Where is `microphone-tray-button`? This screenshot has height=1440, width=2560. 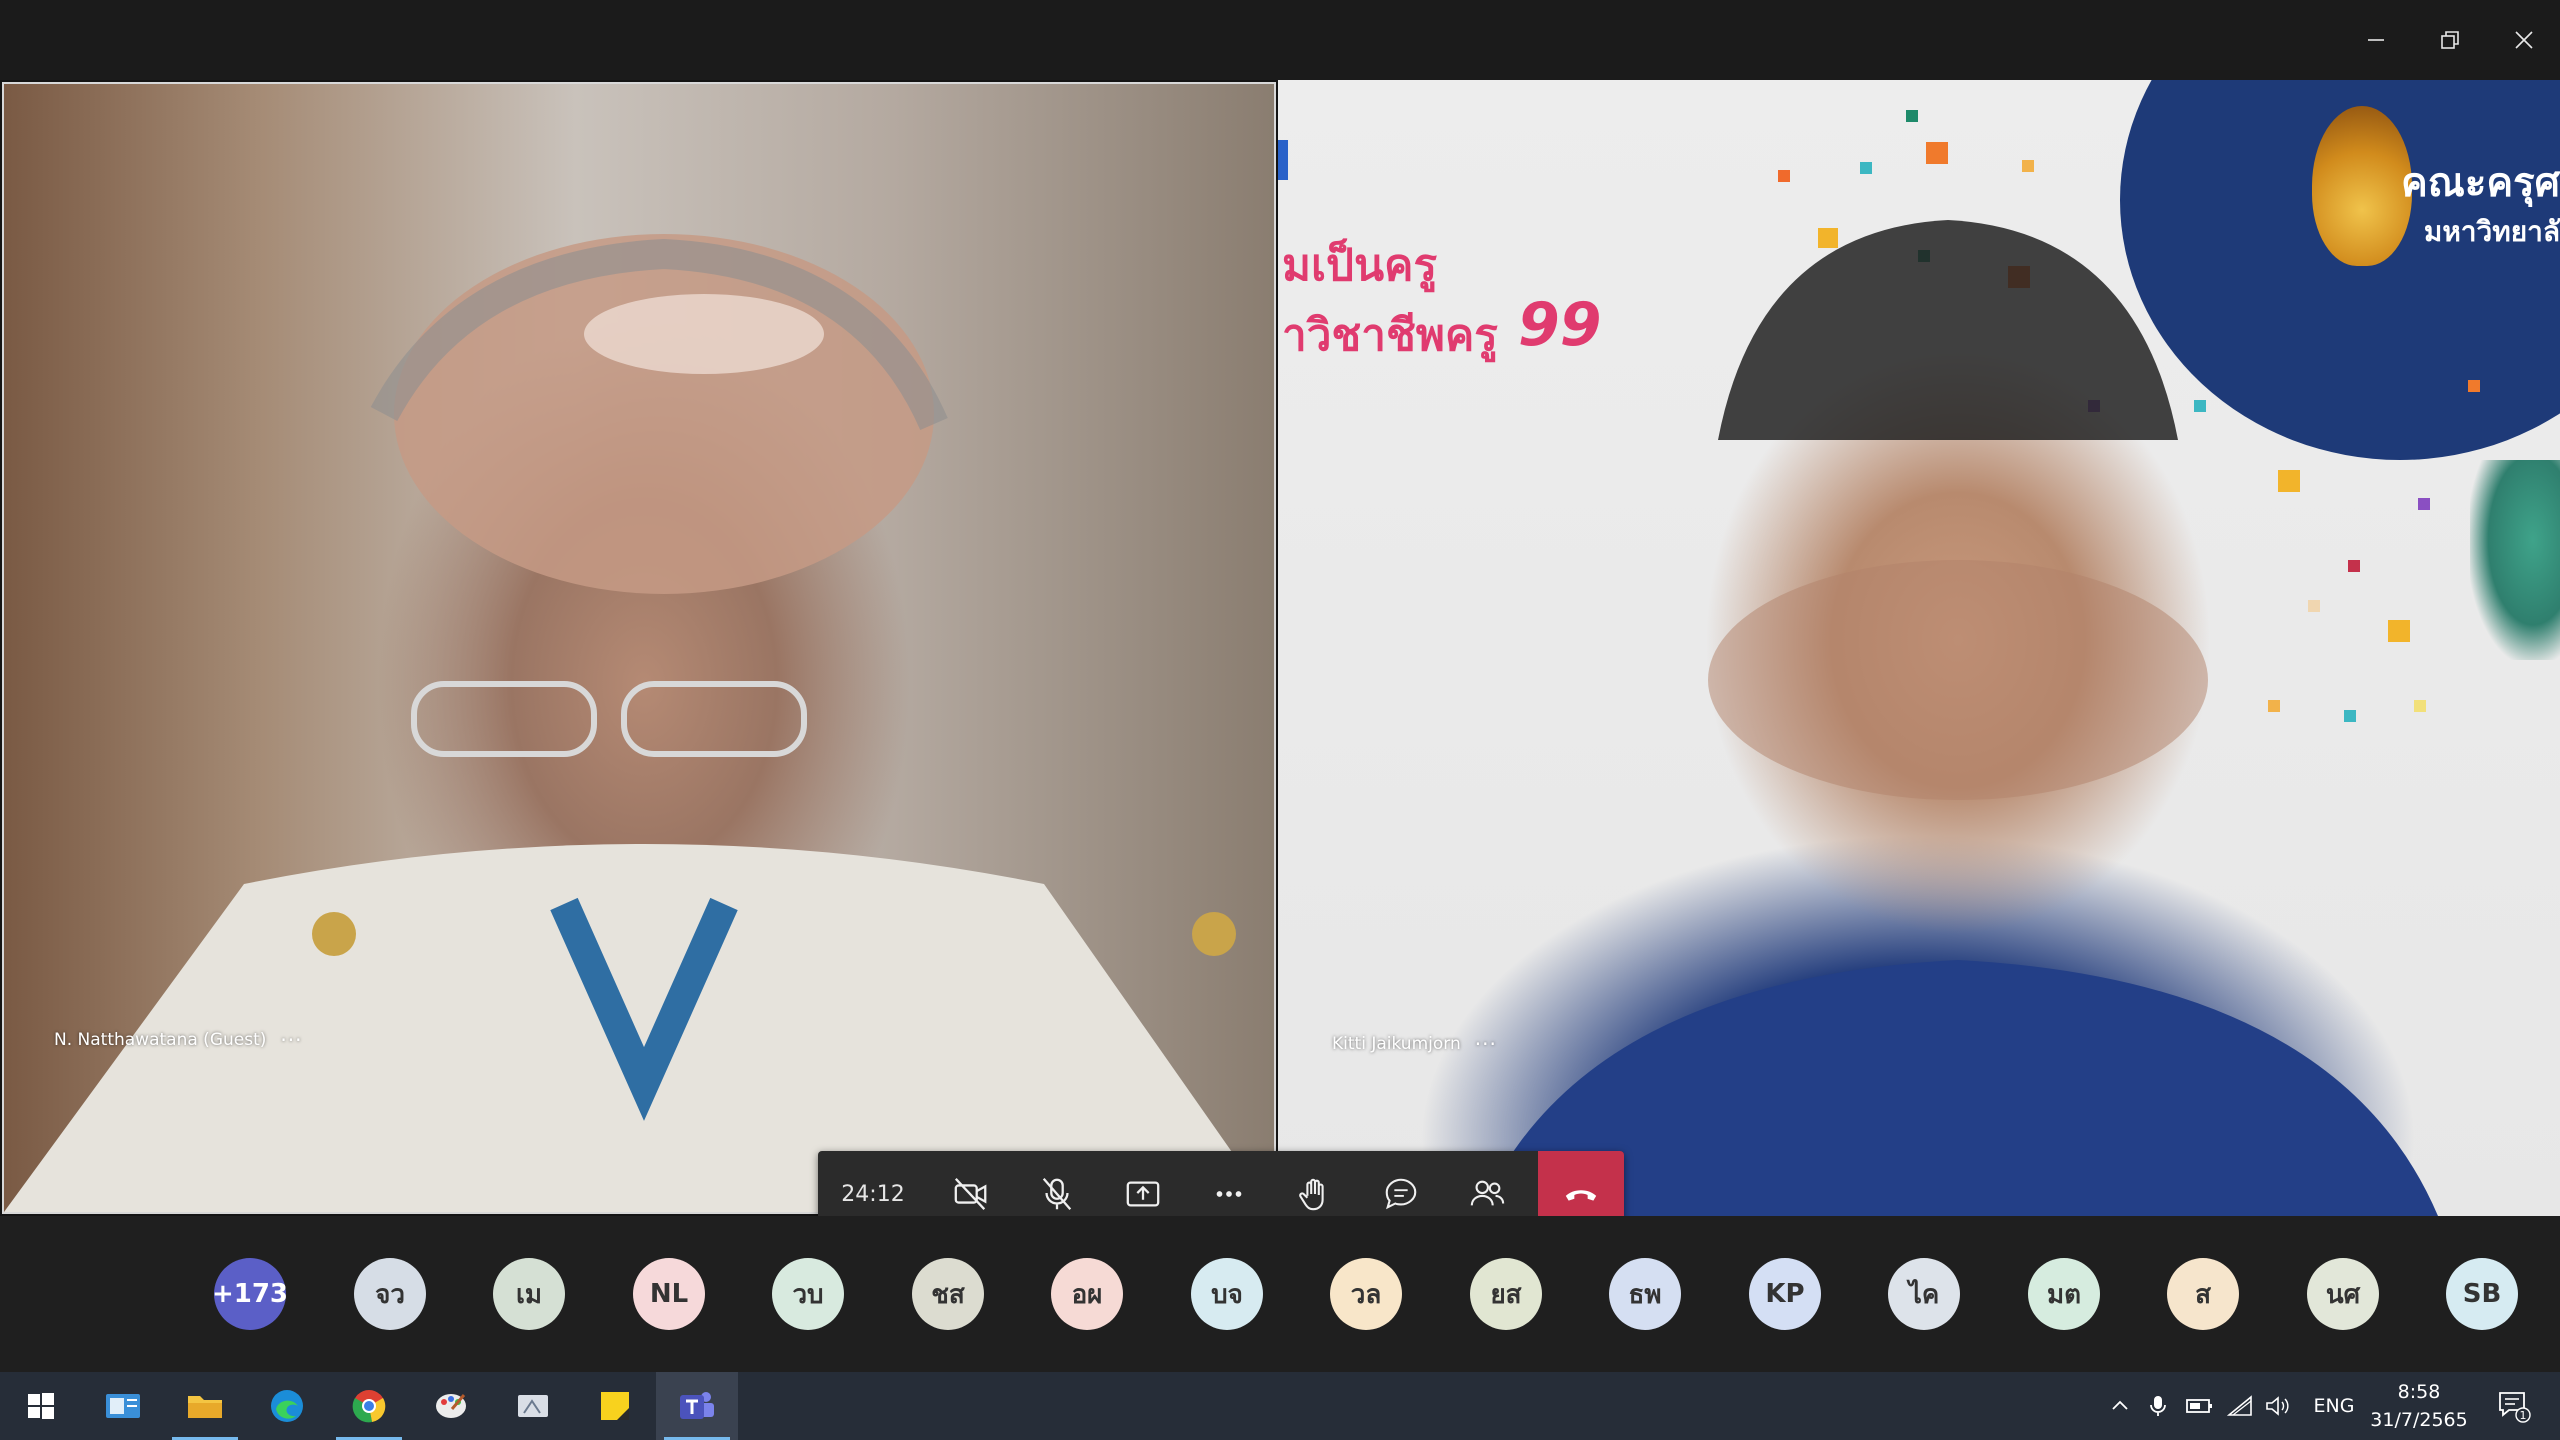
microphone-tray-button is located at coordinates (2158, 1406).